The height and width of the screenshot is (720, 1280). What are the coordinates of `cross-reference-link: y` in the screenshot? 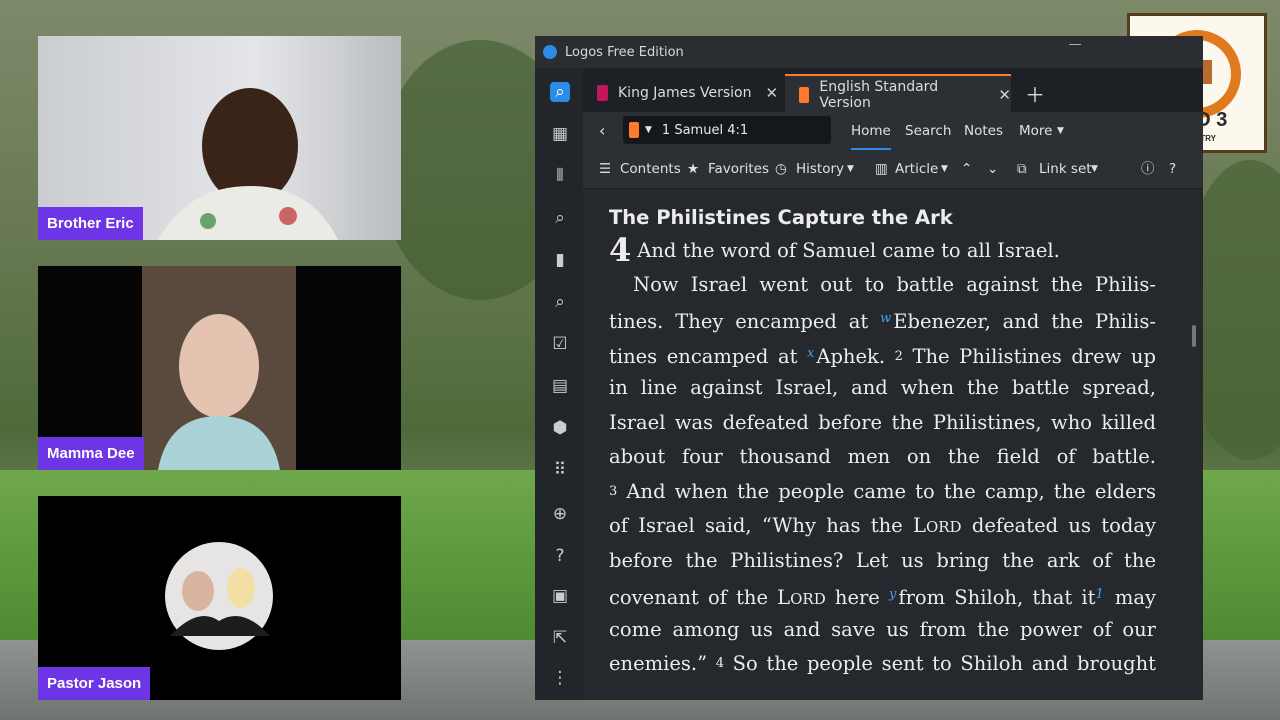 It's located at (892, 594).